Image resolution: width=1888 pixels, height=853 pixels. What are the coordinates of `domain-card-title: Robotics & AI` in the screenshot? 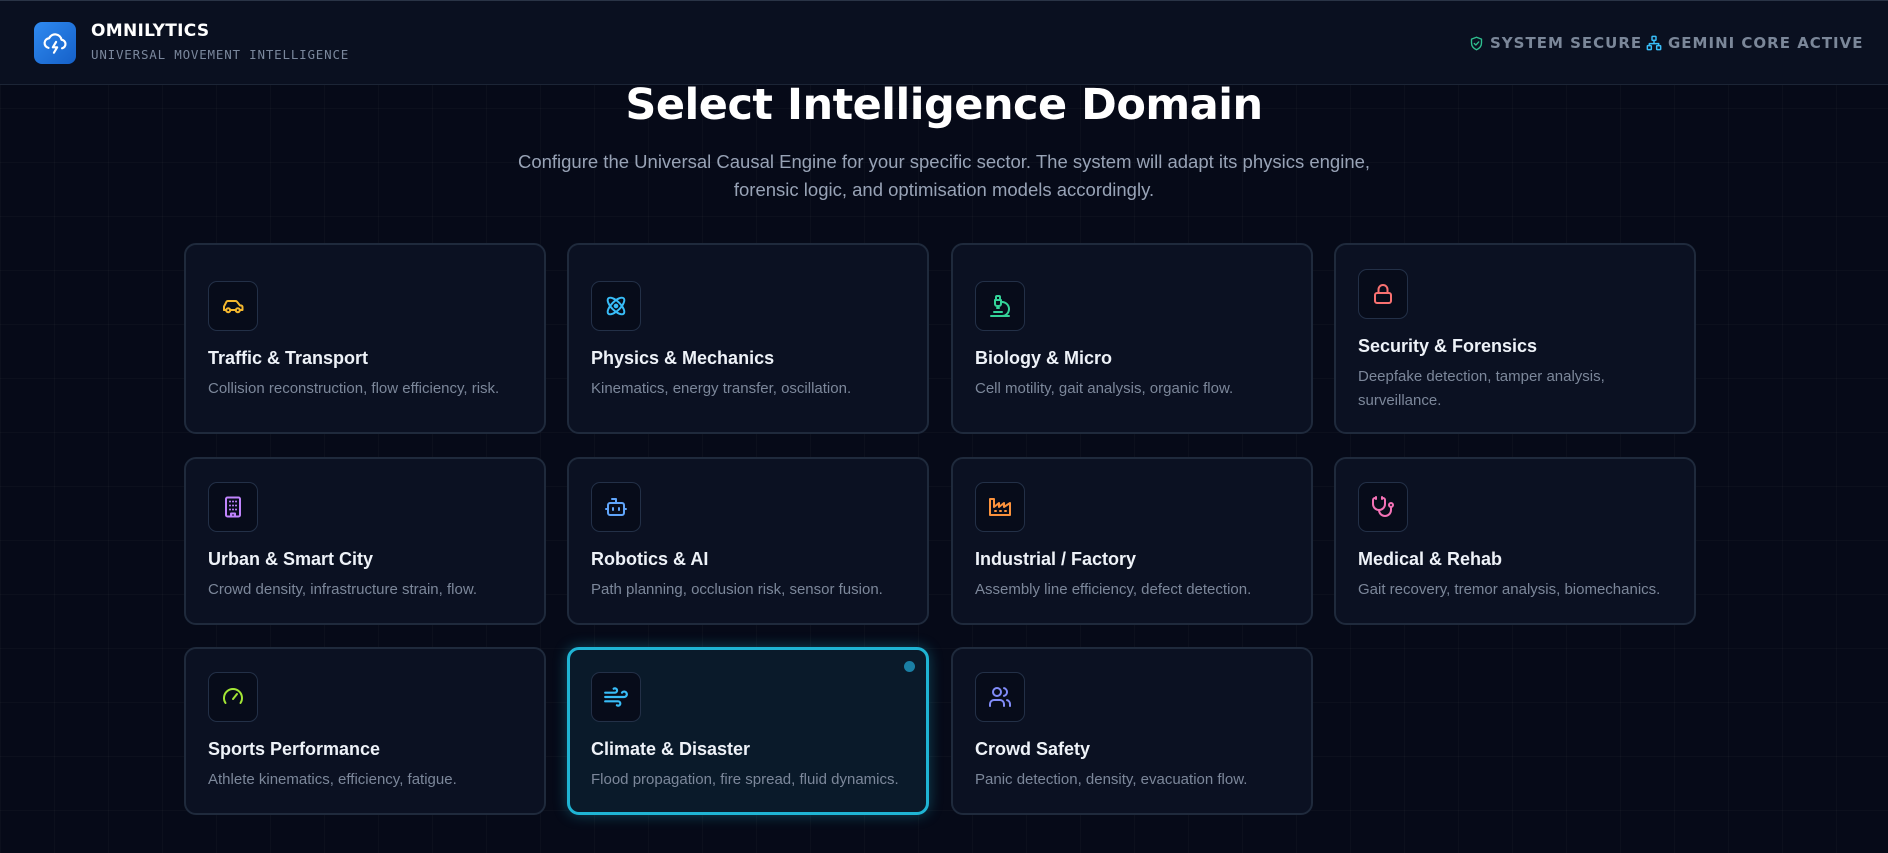 It's located at (650, 559).